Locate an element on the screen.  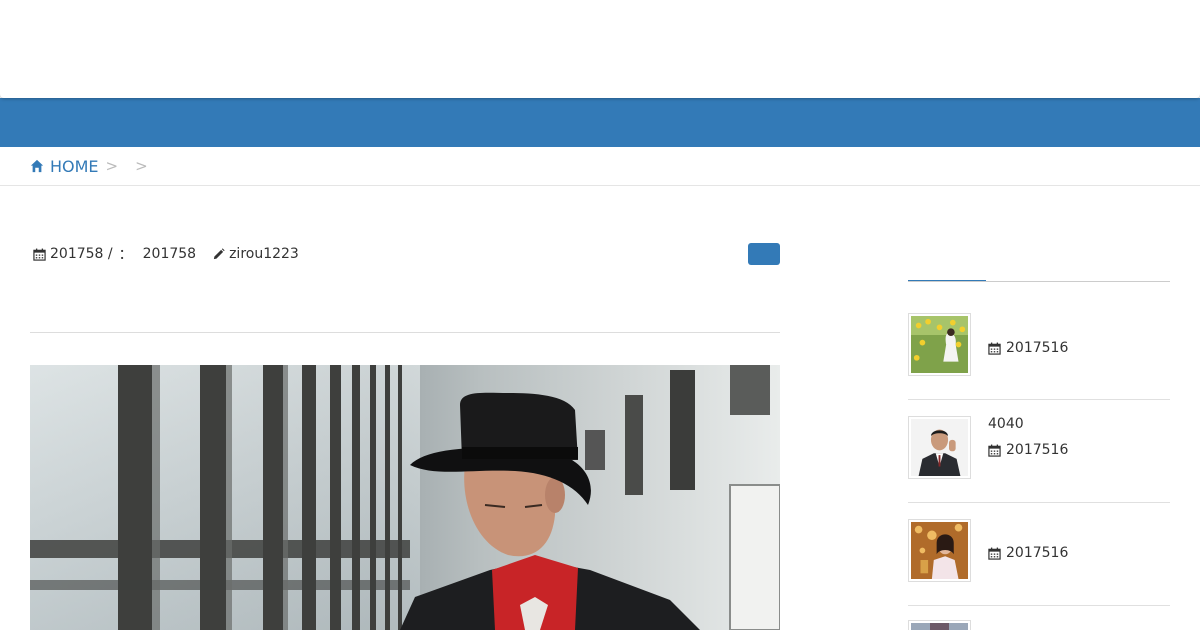
post-modified-label: ： is located at coordinates (125, 255).